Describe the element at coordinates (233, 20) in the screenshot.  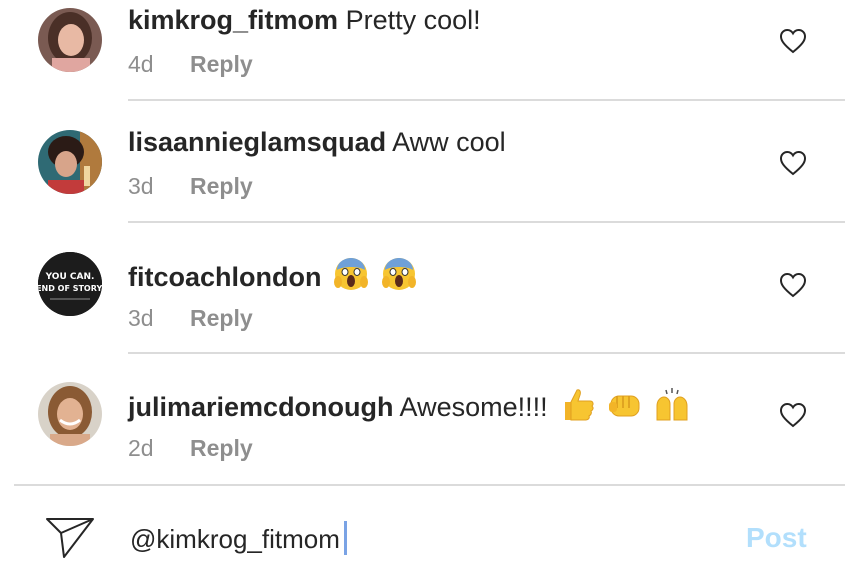
I see `comment-username: kimkrog_fitmom` at that location.